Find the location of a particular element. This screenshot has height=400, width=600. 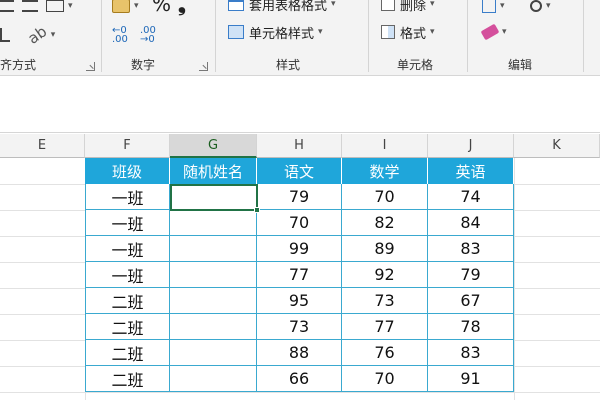

currency-format-icon: ▾ is located at coordinates (125, 8).